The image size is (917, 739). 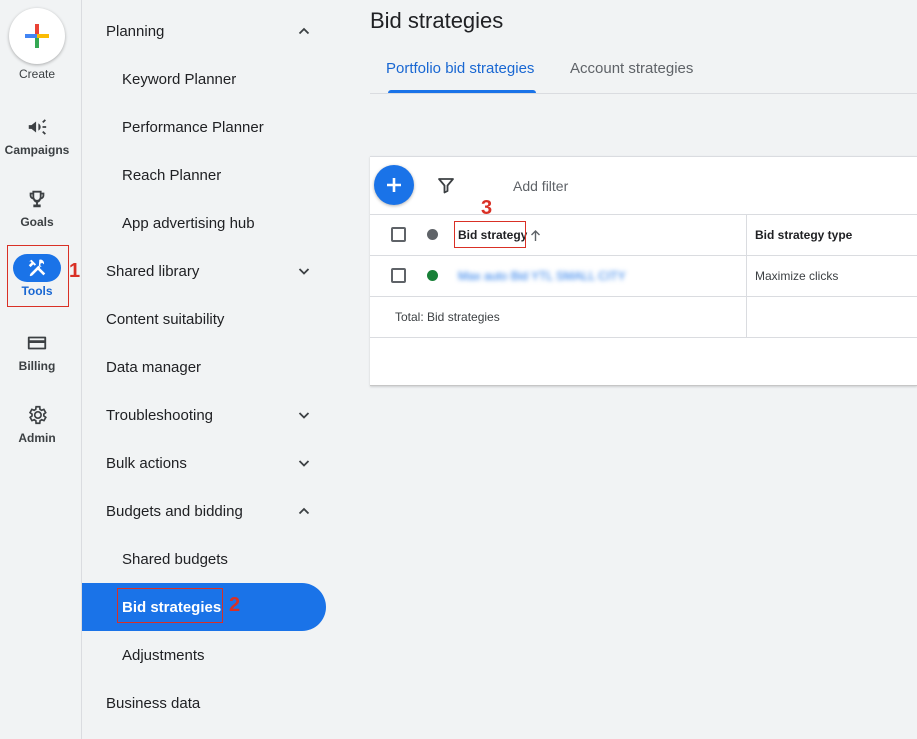 What do you see at coordinates (37, 415) in the screenshot?
I see `gear-icon` at bounding box center [37, 415].